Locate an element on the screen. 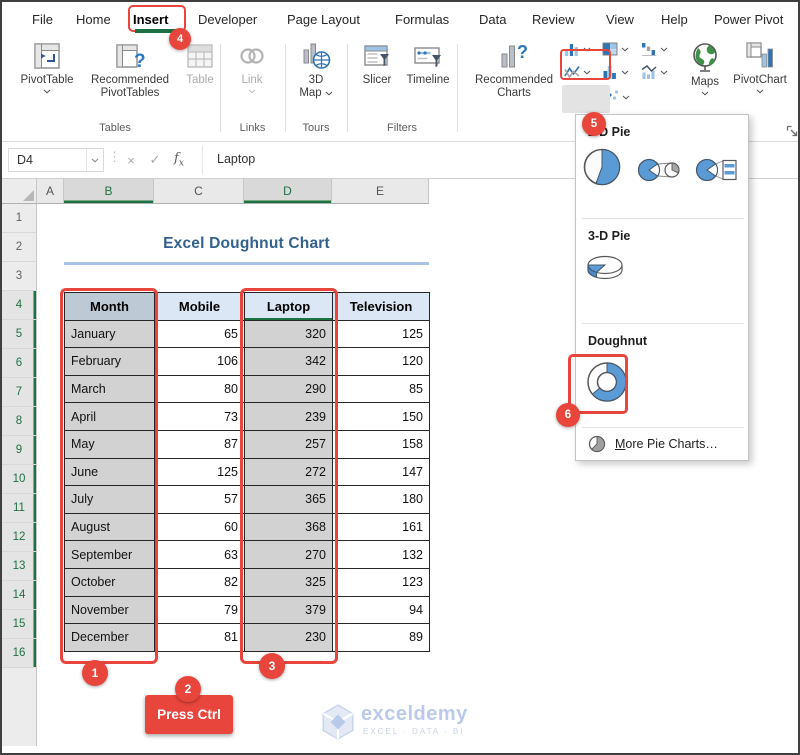 The height and width of the screenshot is (755, 800). row-header-14: 14 is located at coordinates (19, 595).